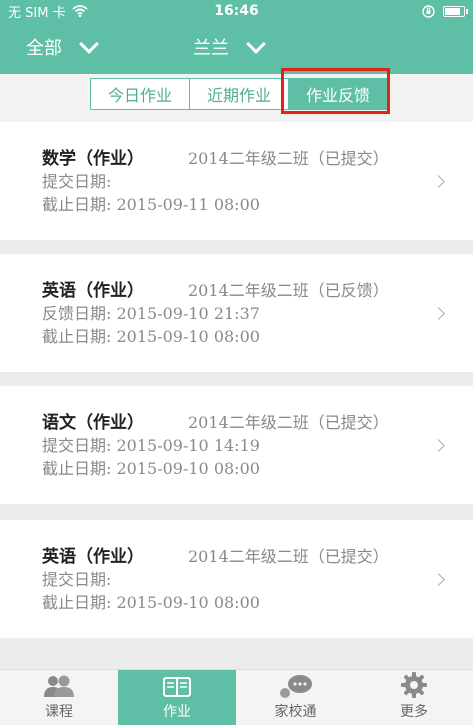  What do you see at coordinates (338, 94) in the screenshot?
I see `segment-feedback: 作业反馈` at bounding box center [338, 94].